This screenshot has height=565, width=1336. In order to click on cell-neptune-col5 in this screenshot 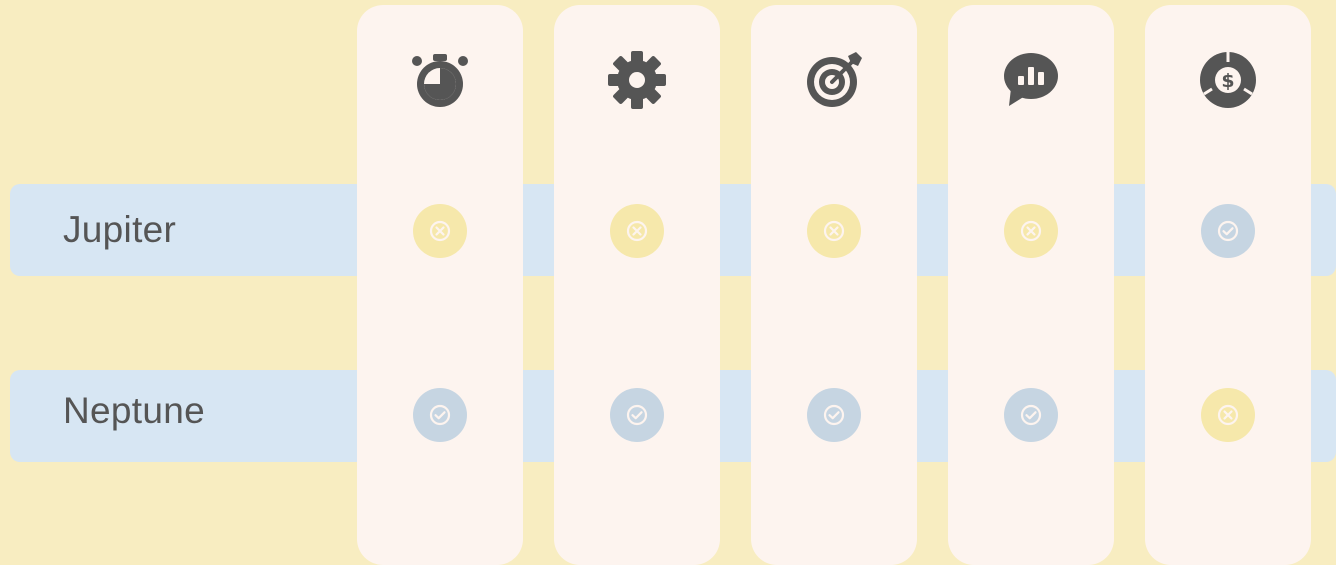, I will do `click(1228, 415)`.